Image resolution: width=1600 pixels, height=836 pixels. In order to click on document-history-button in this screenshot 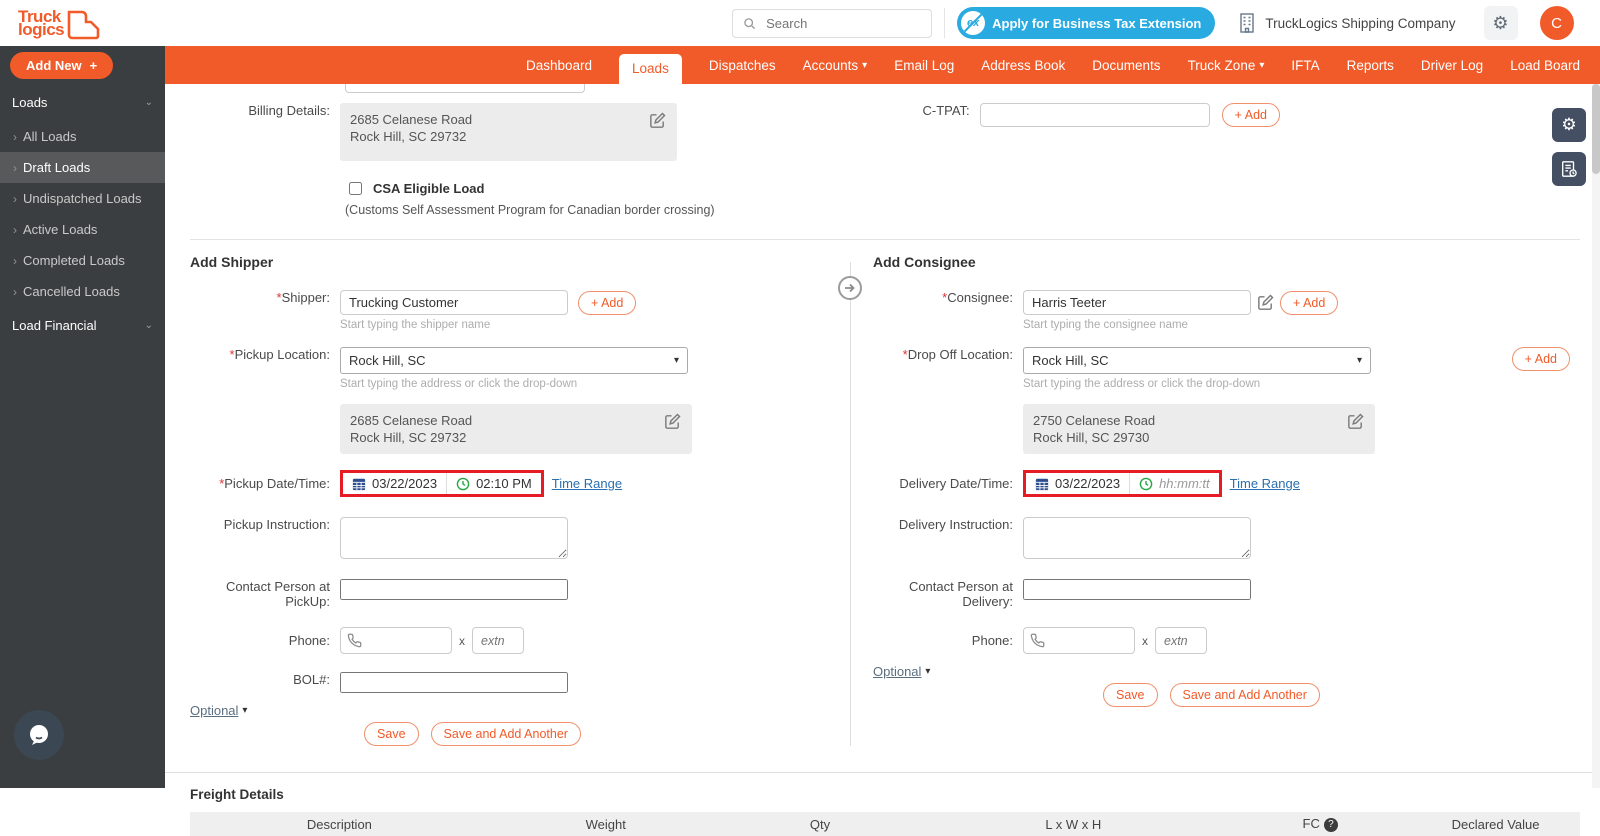, I will do `click(1569, 169)`.